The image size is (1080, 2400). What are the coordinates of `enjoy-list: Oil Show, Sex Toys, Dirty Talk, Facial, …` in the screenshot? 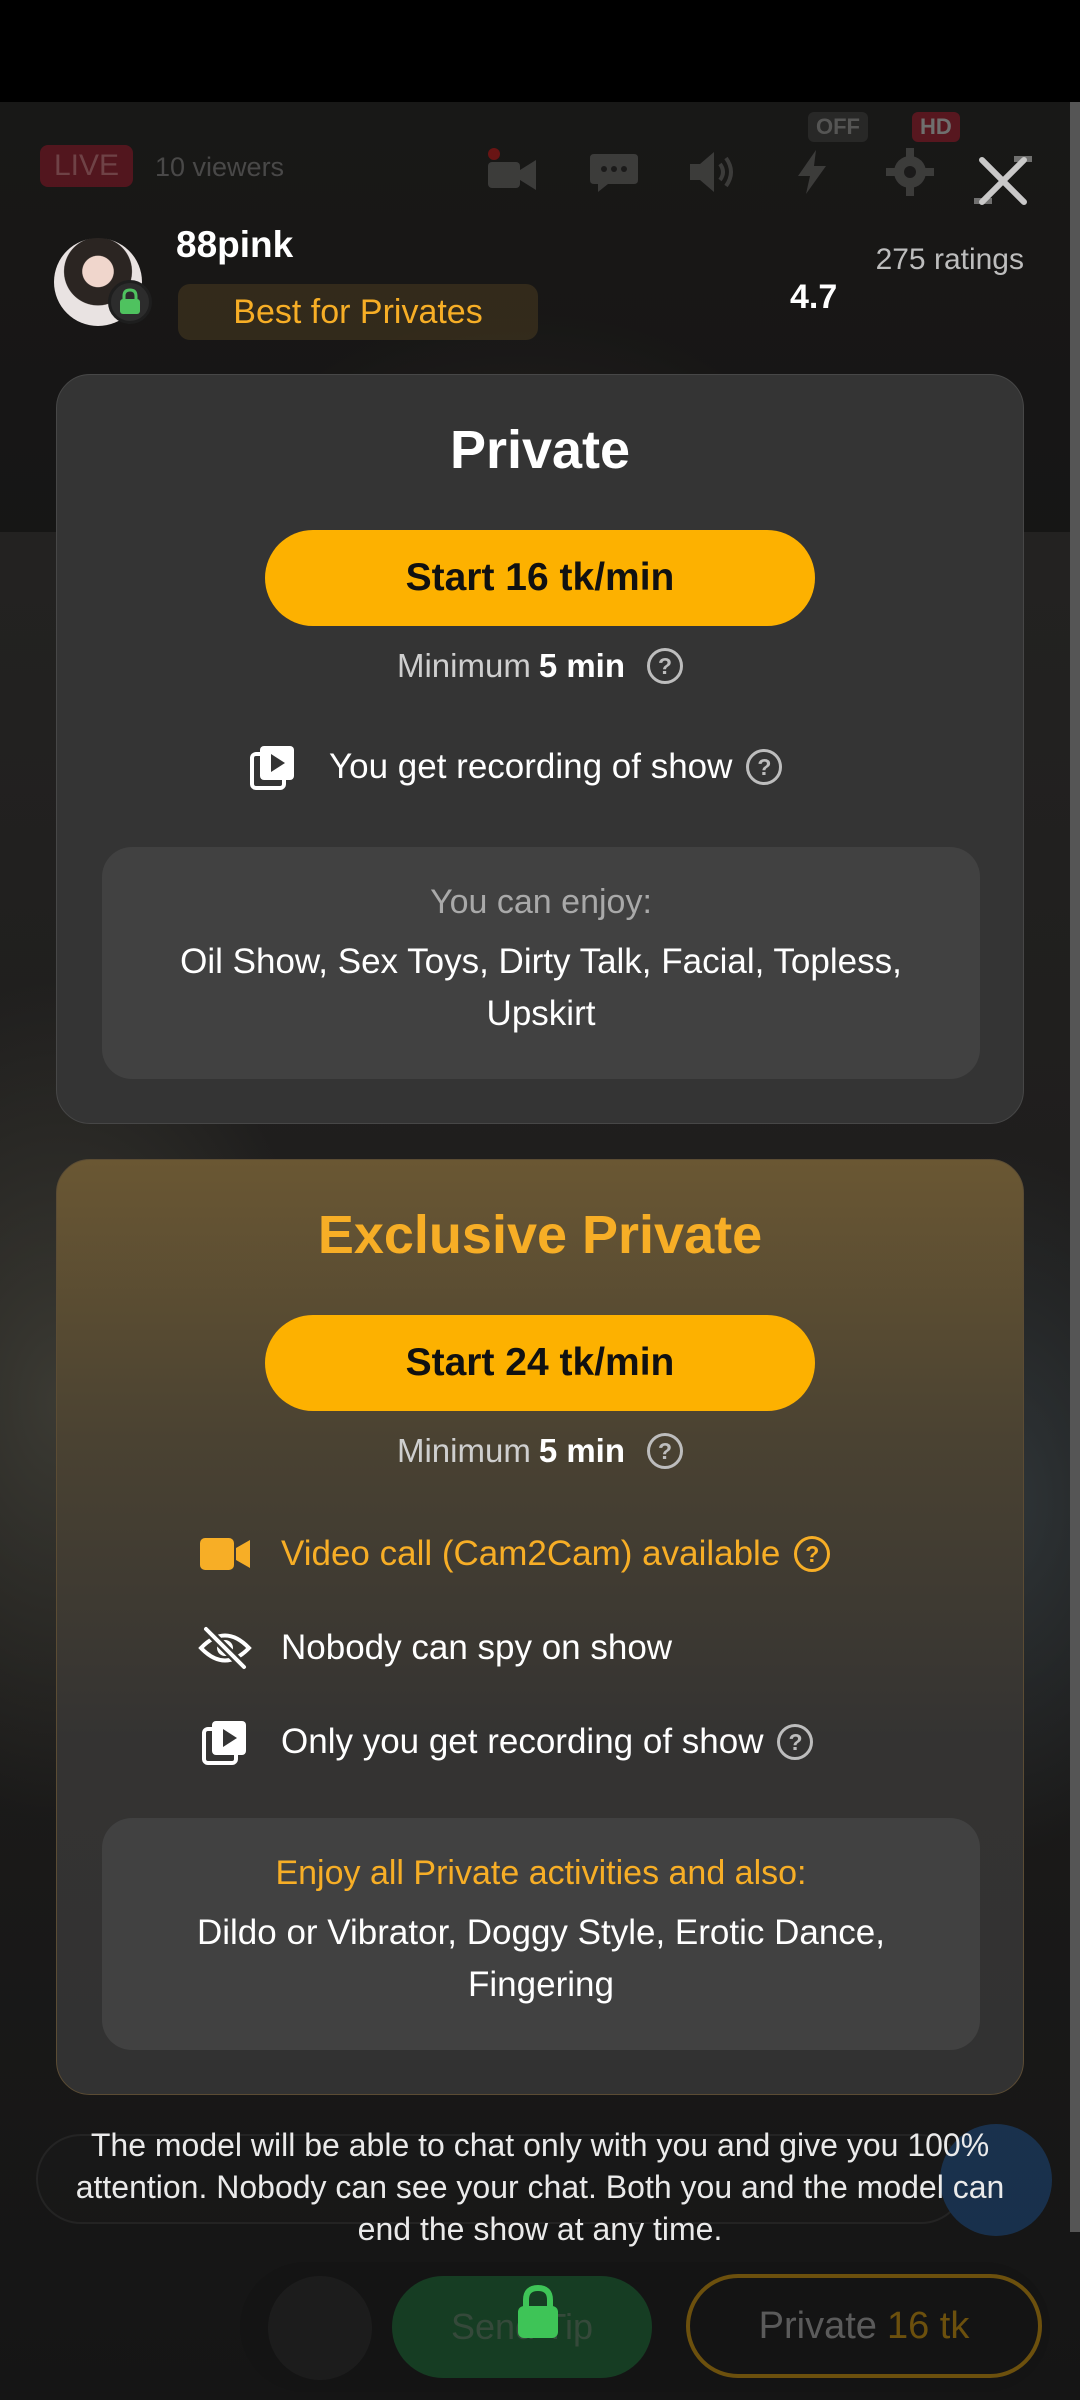 It's located at (541, 987).